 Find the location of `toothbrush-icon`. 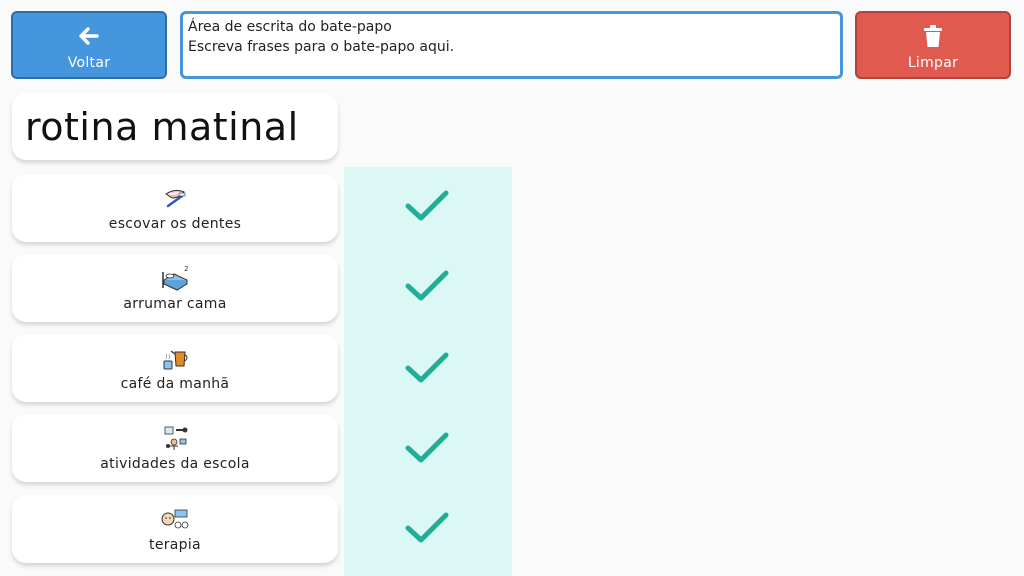

toothbrush-icon is located at coordinates (175, 198).